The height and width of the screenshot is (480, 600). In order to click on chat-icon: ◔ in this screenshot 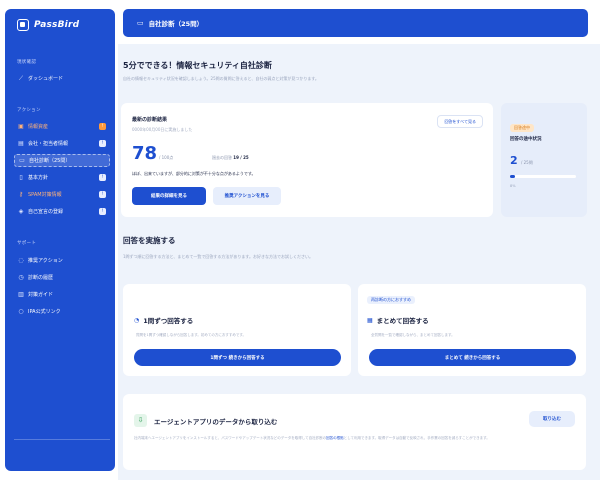, I will do `click(137, 320)`.